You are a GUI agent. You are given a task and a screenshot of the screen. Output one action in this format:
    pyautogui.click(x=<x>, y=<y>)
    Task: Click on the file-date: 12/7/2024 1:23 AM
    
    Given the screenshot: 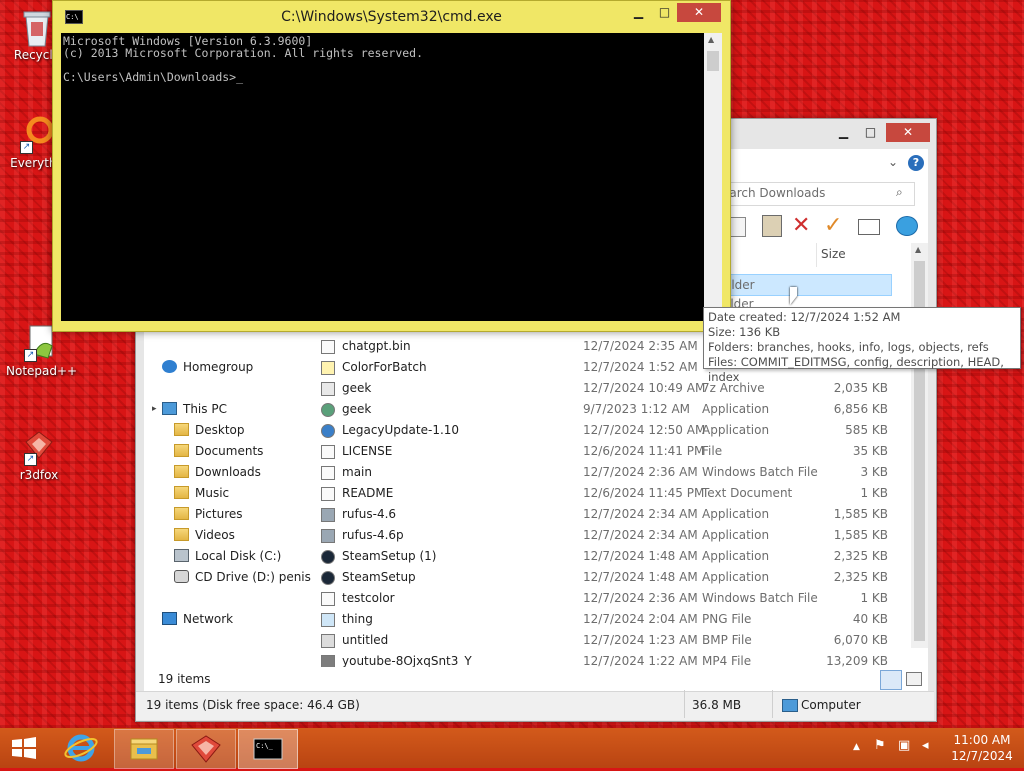 What is the action you would take?
    pyautogui.click(x=640, y=640)
    